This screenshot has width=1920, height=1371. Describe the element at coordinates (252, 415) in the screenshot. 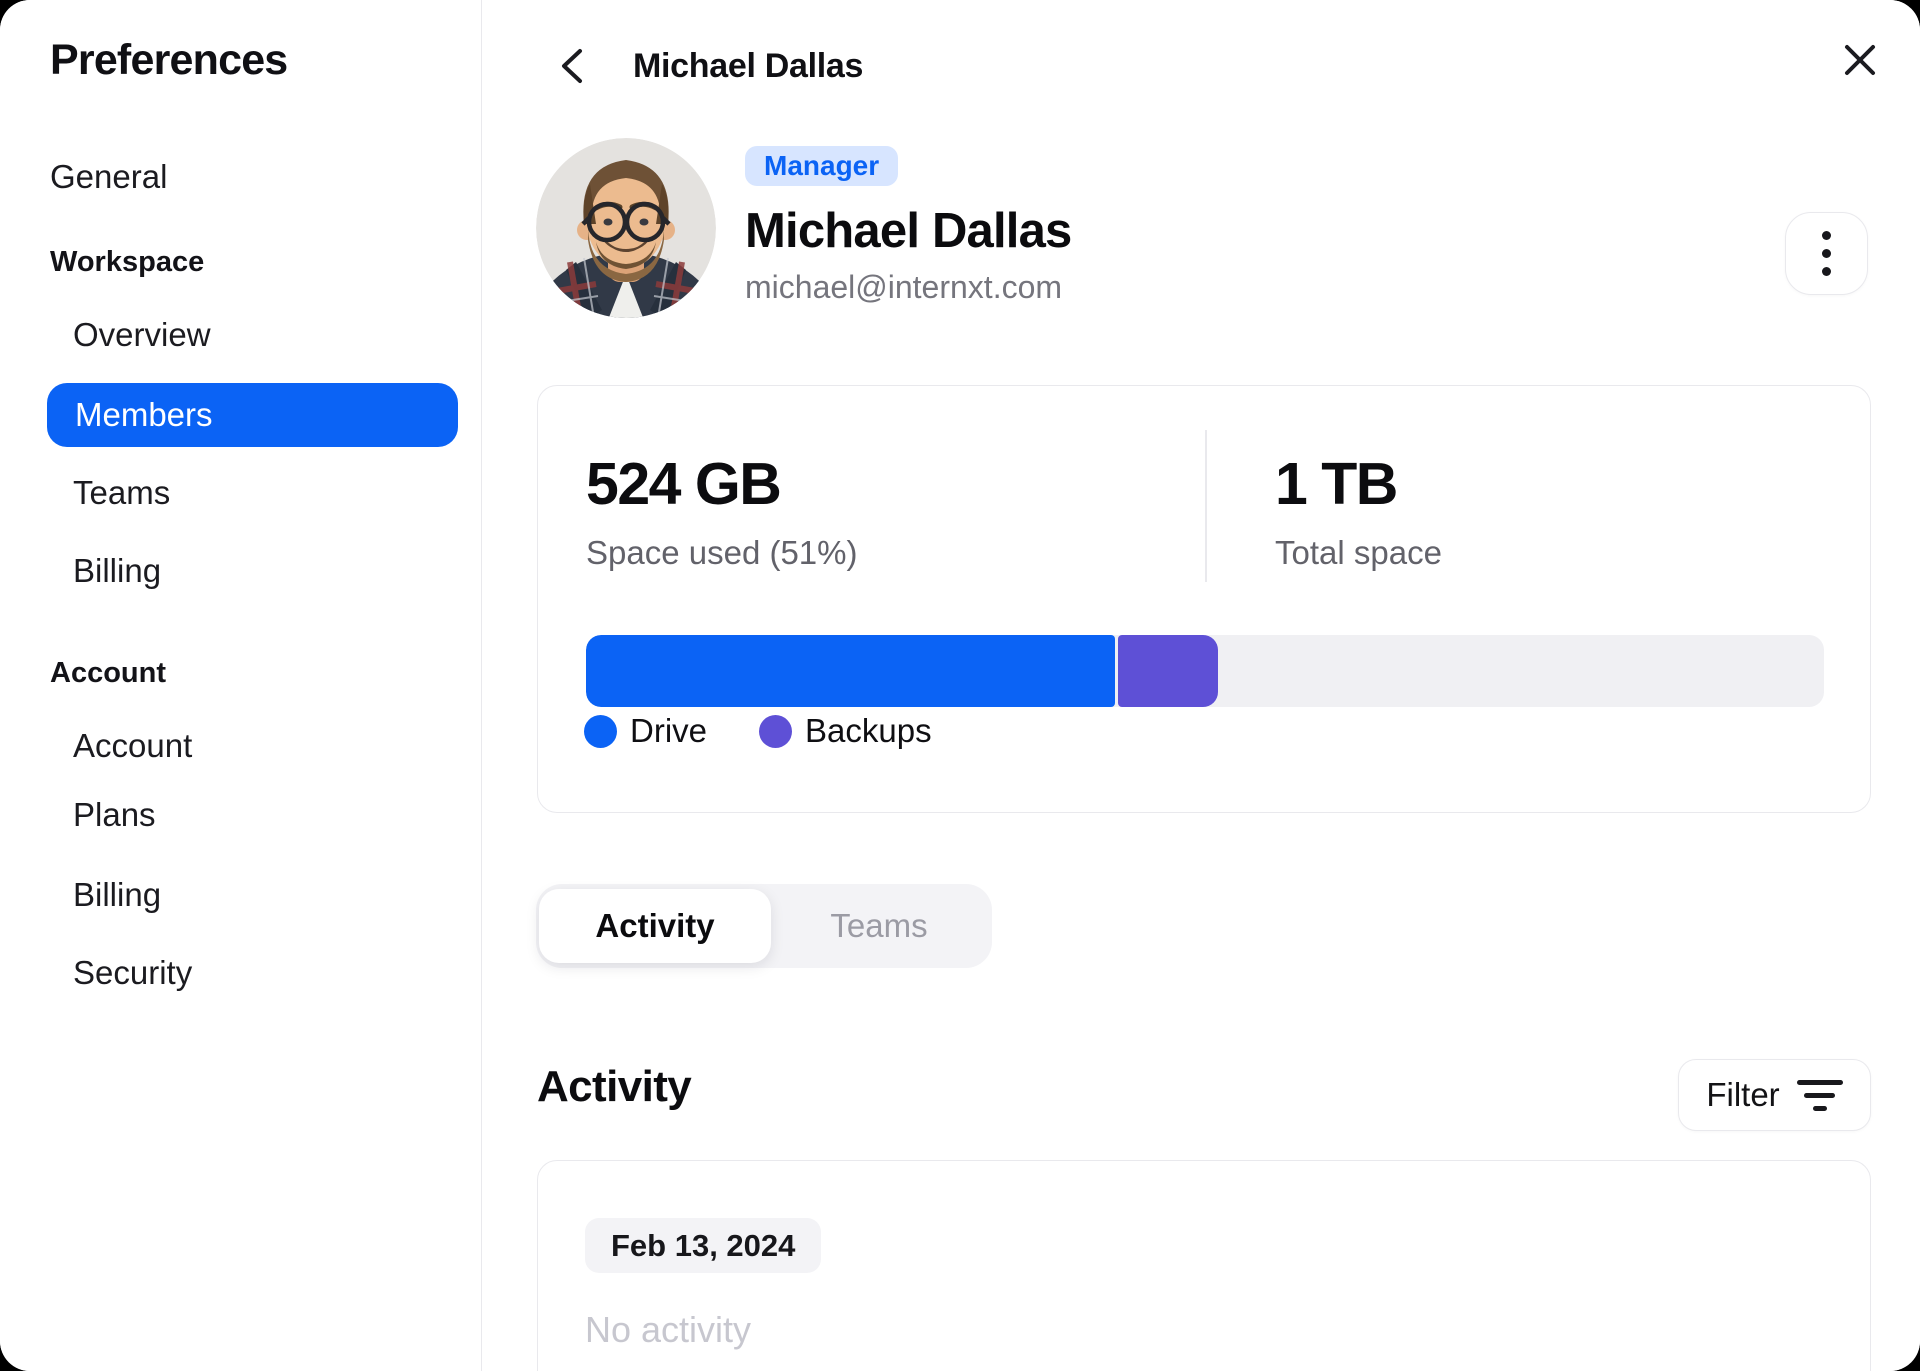

I see `sidebar-item-members: Members` at that location.